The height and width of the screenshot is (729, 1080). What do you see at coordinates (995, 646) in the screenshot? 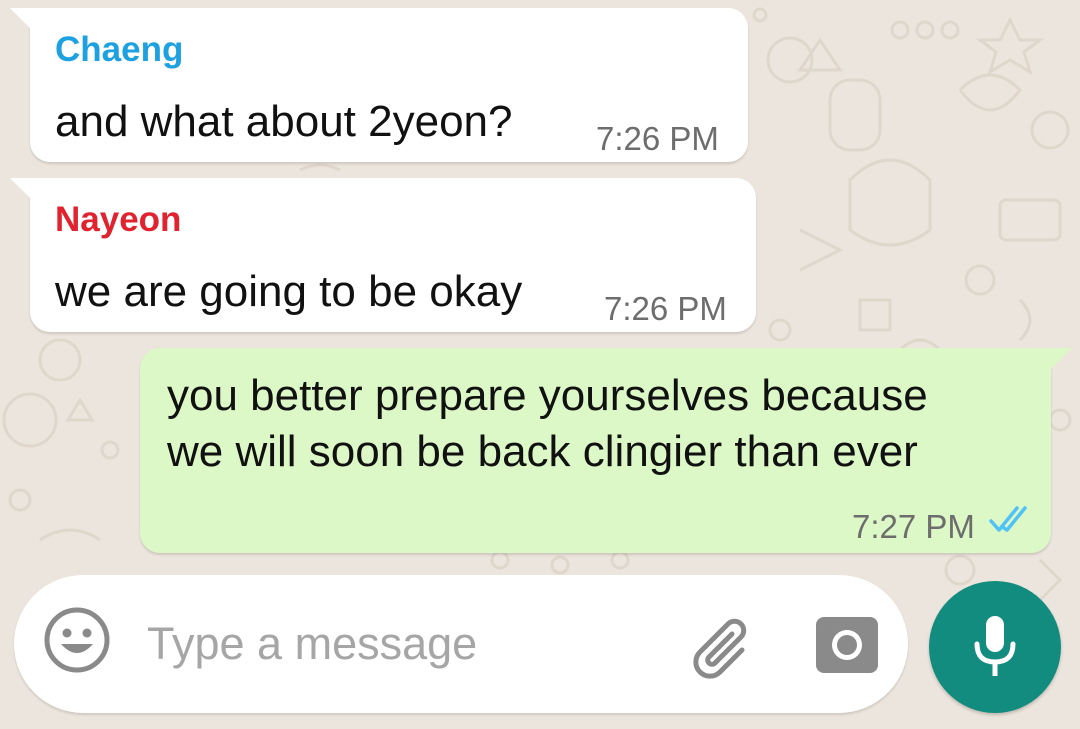
I see `microphone-icon` at bounding box center [995, 646].